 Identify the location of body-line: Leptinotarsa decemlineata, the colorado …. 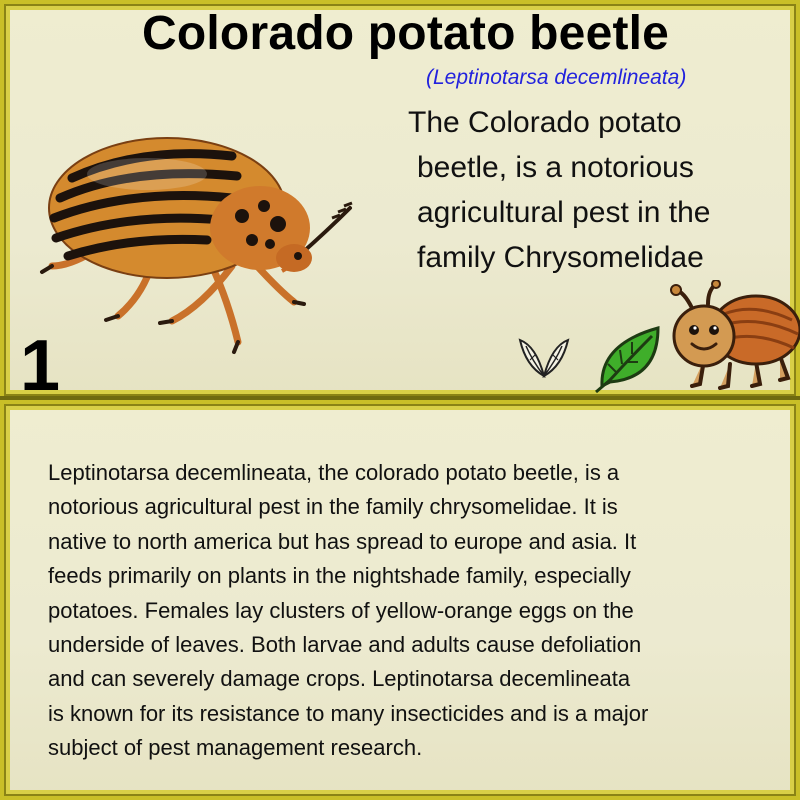
(334, 472).